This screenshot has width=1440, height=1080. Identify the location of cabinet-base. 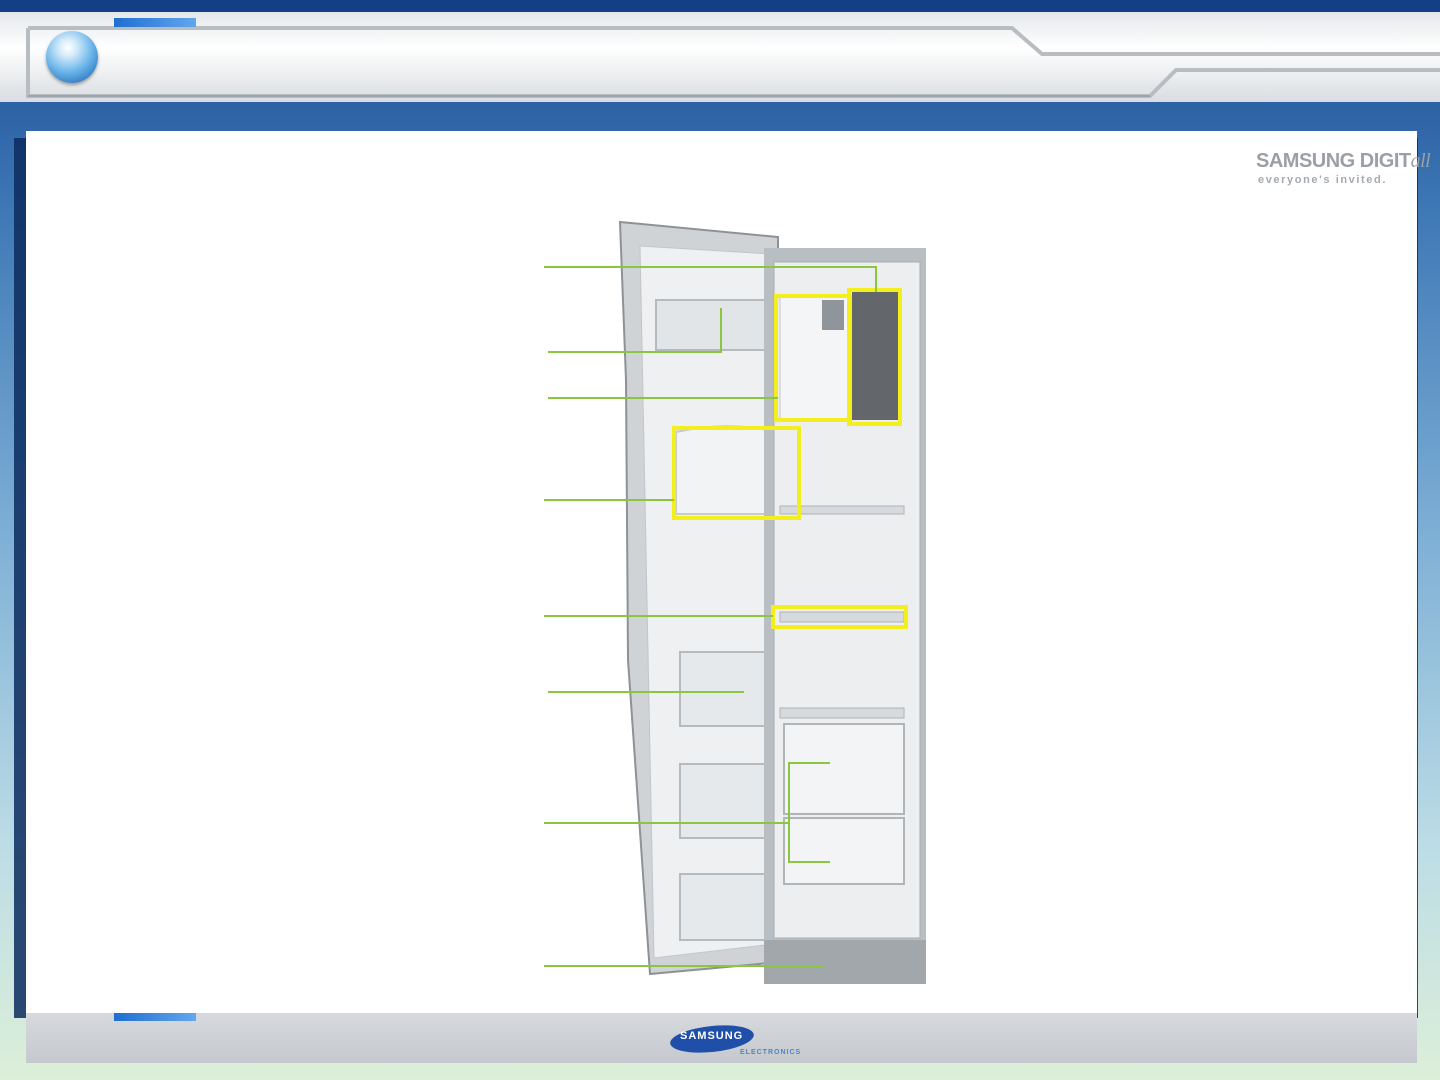
(845, 962).